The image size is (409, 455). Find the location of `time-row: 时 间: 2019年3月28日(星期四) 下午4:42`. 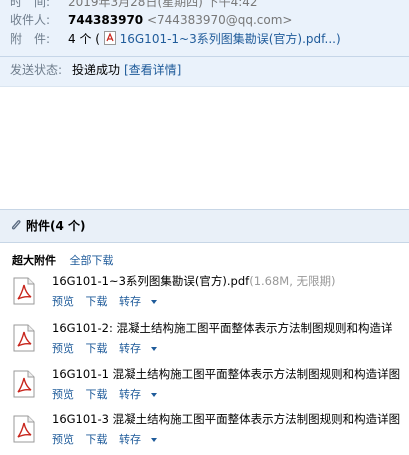

time-row: 时 间: 2019年3月28日(星期四) 下午4:42 is located at coordinates (134, 5).